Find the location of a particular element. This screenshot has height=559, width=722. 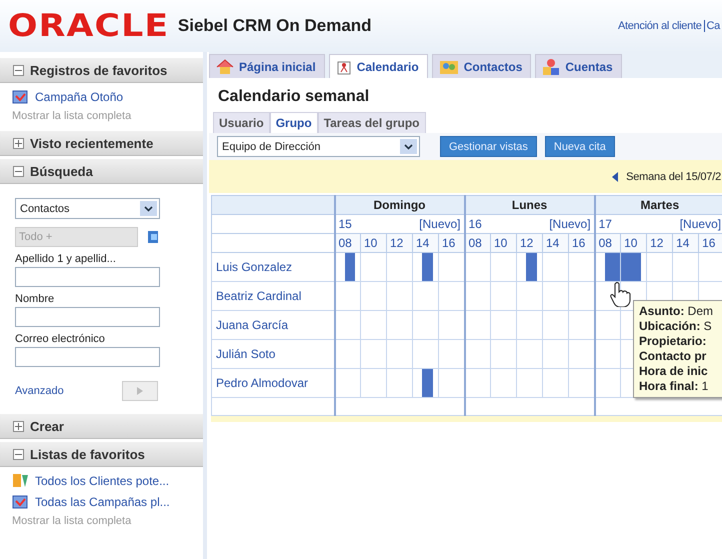

nav-tab: Cuentas is located at coordinates (578, 66).